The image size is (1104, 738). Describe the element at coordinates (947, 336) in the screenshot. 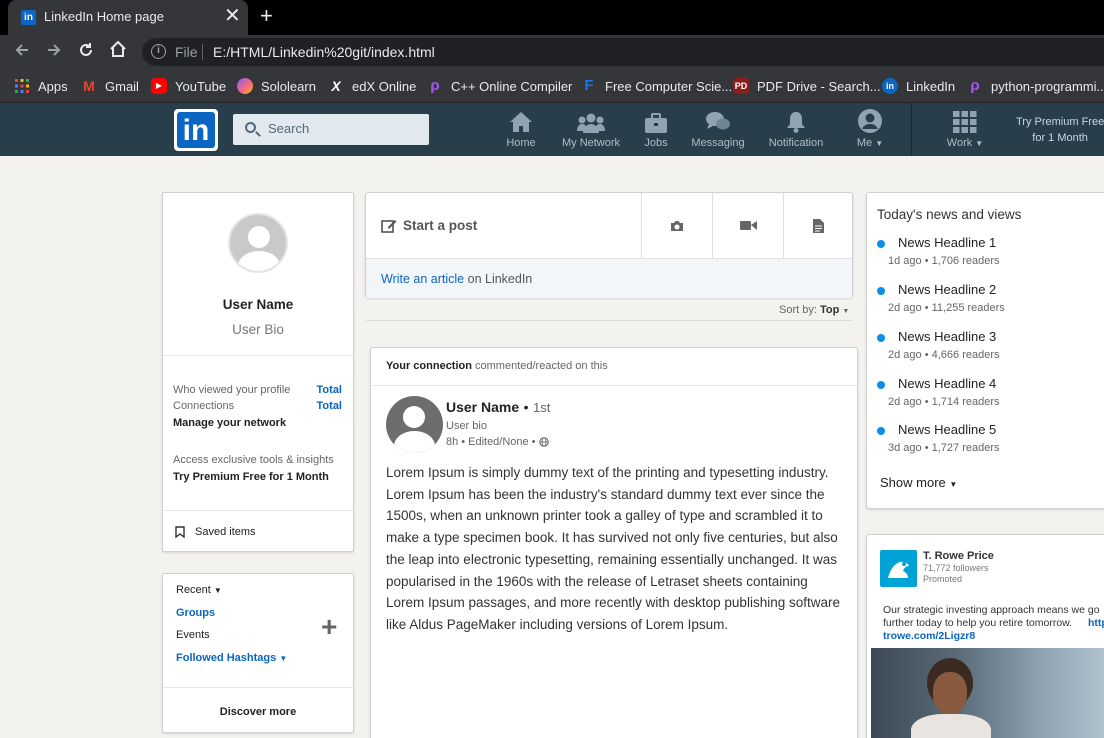

I see `news-headline: News Headline 3` at that location.